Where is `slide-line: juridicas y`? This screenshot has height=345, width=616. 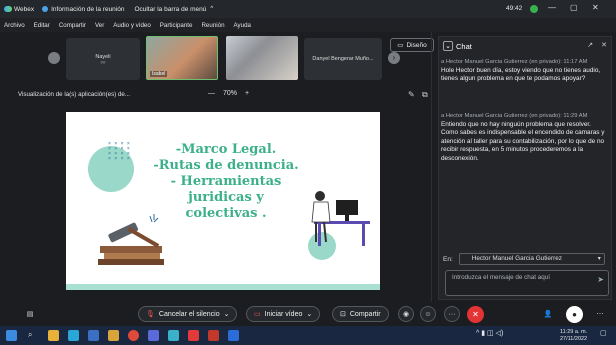 slide-line: juridicas y is located at coordinates (226, 197).